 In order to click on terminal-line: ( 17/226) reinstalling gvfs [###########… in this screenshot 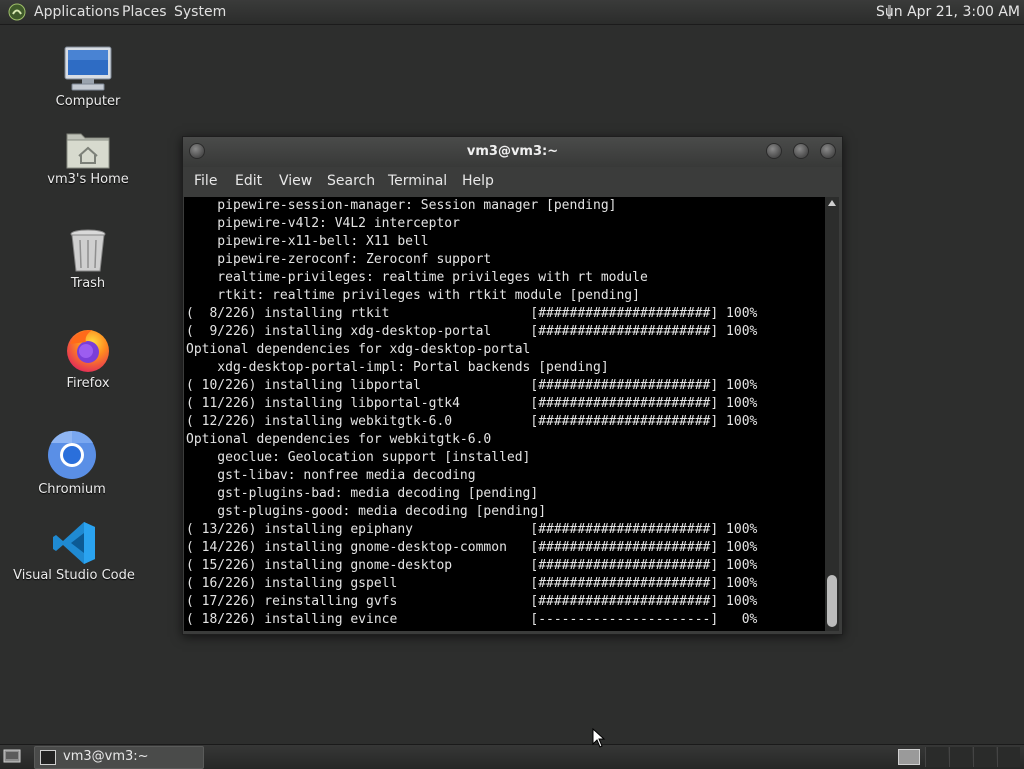, I will do `click(472, 601)`.